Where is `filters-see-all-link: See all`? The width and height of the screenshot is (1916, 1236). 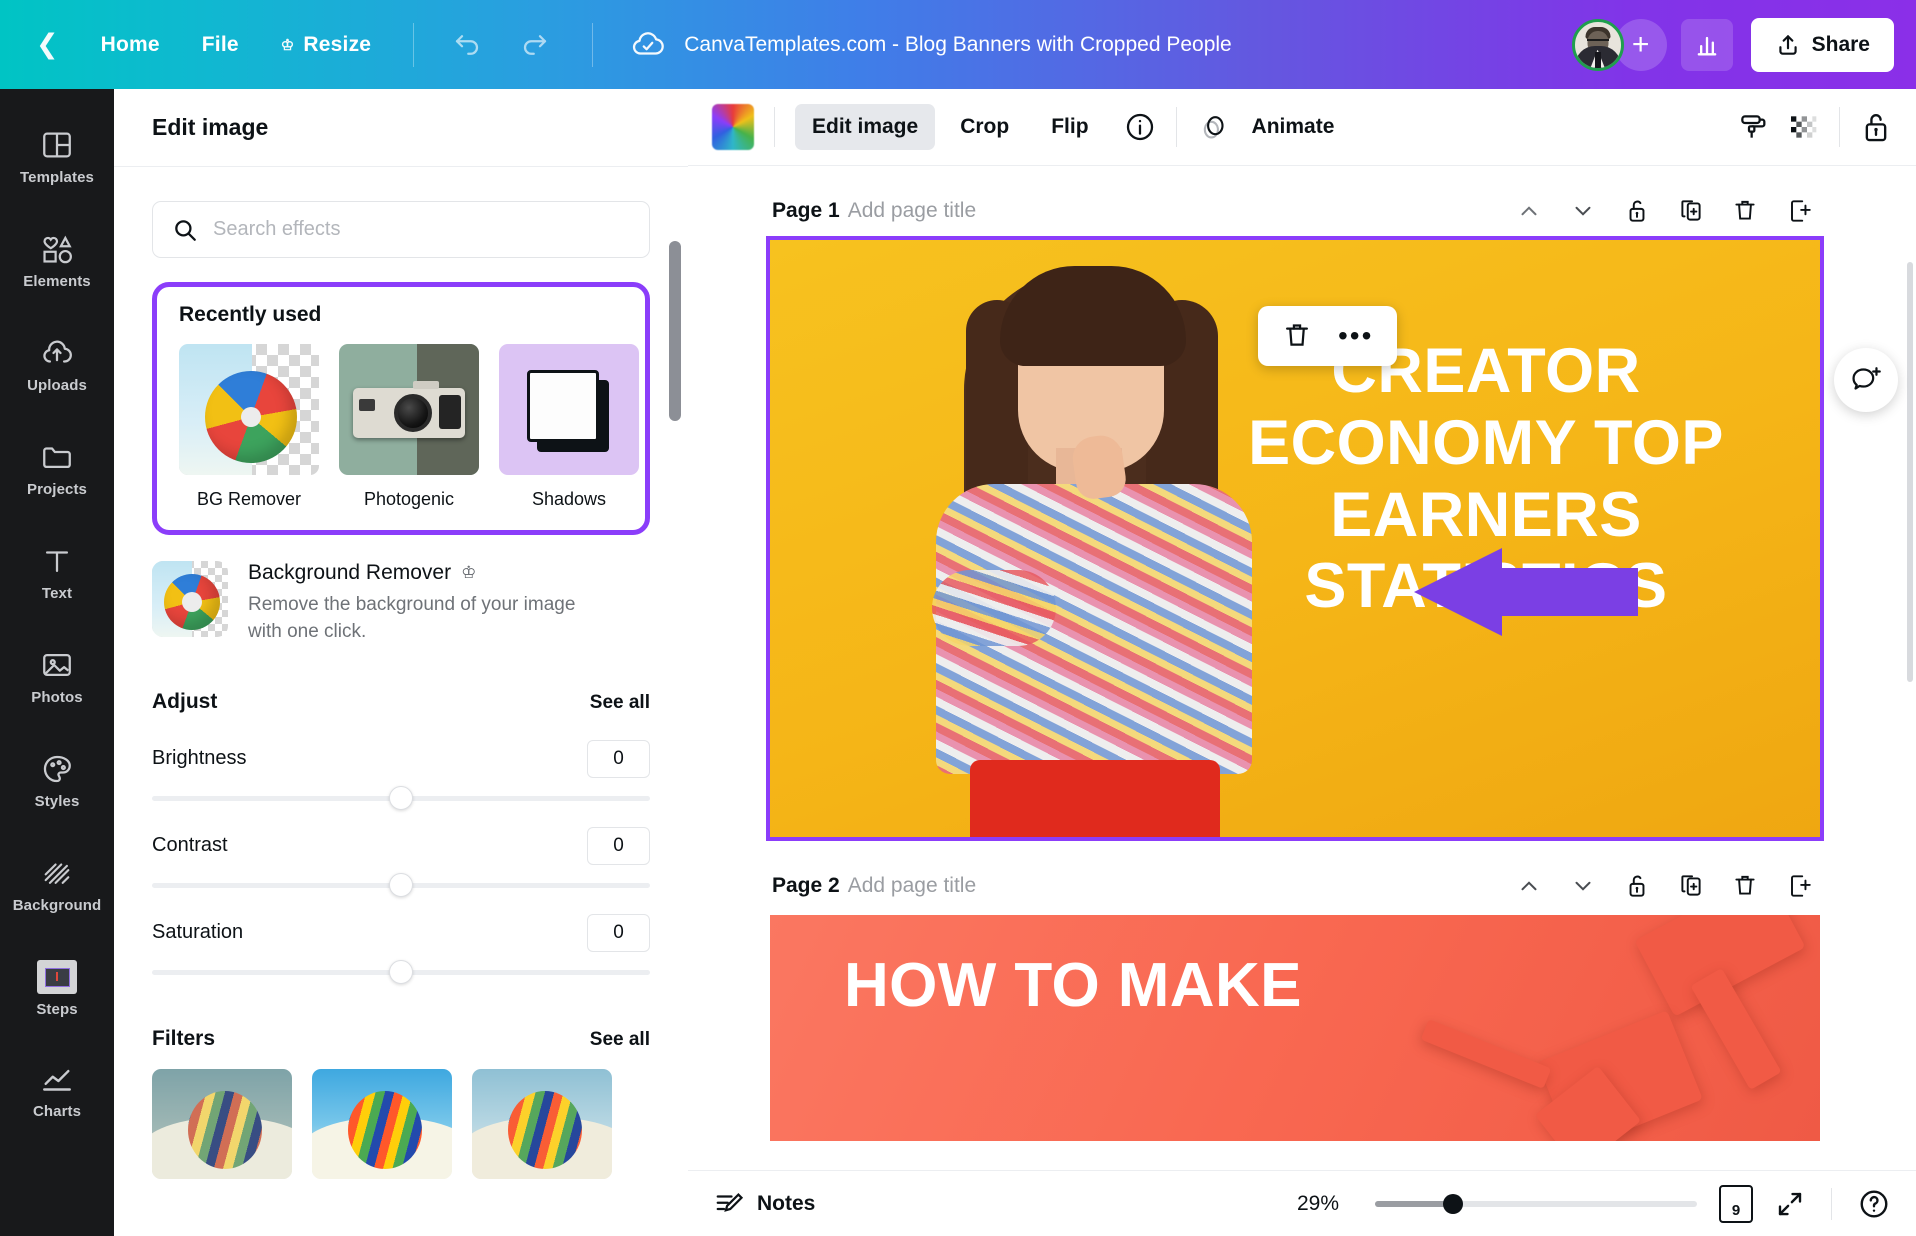 filters-see-all-link: See all is located at coordinates (620, 1040).